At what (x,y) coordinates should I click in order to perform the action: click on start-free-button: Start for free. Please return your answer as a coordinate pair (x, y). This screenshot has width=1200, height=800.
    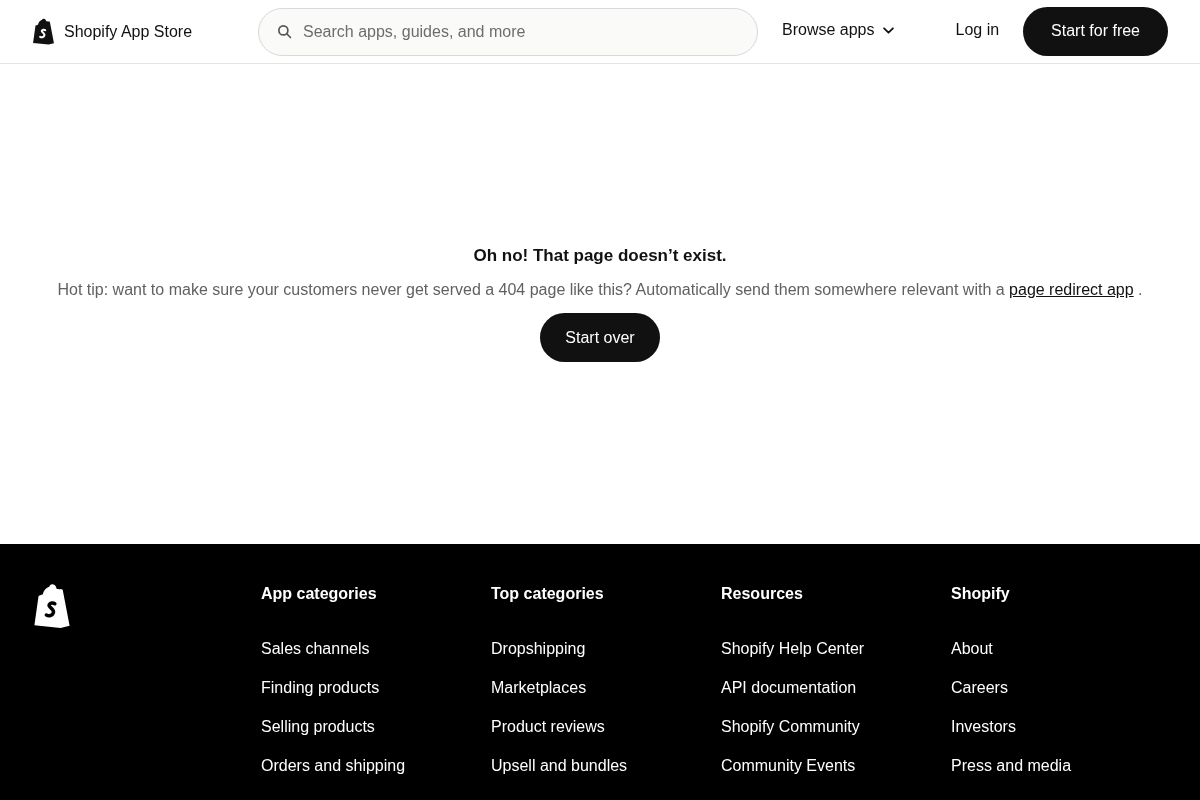
    Looking at the image, I should click on (1095, 31).